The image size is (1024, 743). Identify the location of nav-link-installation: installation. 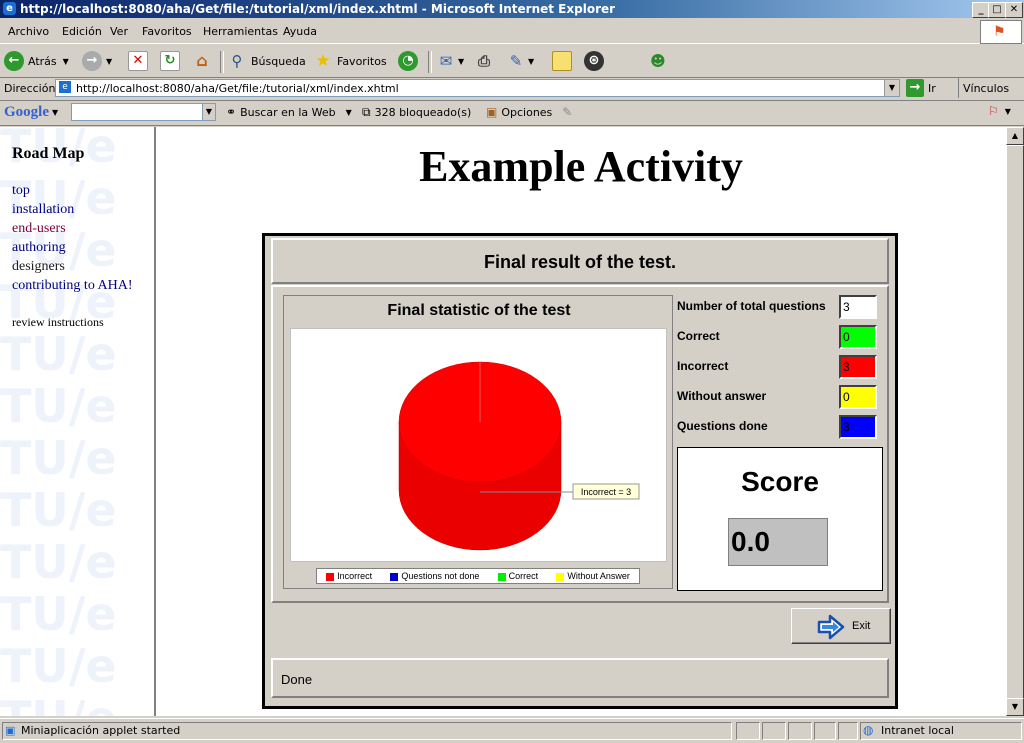
(43, 210).